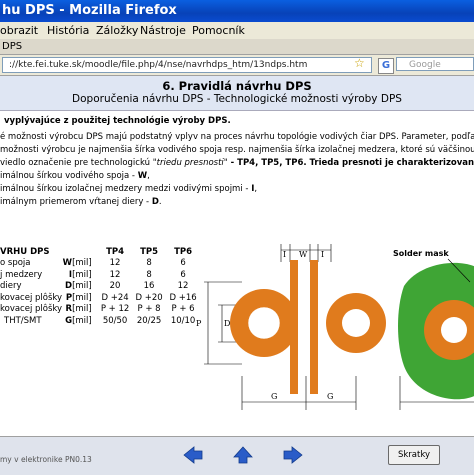 The width and height of the screenshot is (474, 475). Describe the element at coordinates (293, 455) in the screenshot. I see `next-page-icon` at that location.